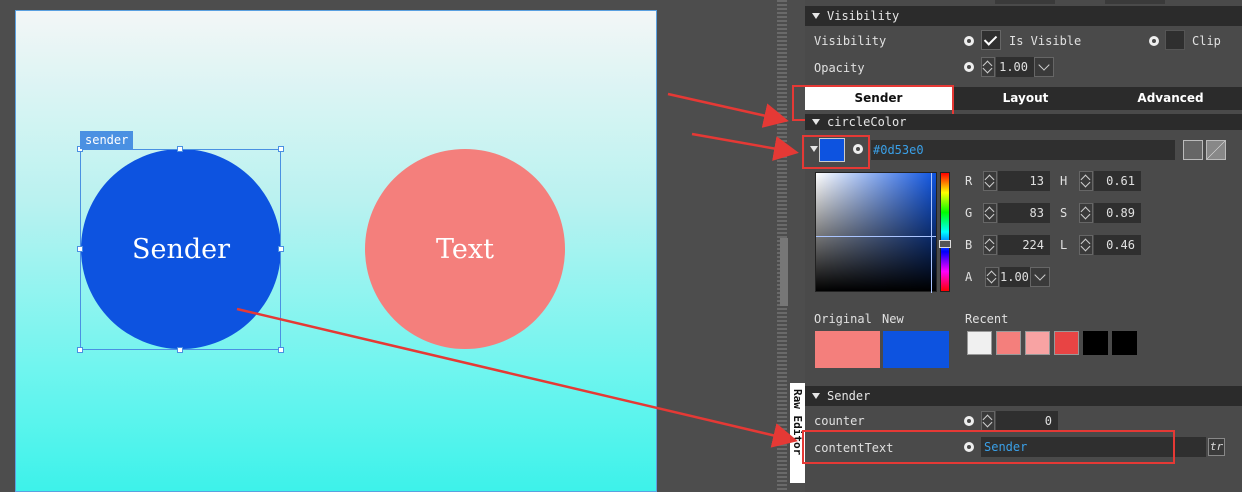 This screenshot has height=492, width=1242. What do you see at coordinates (745, 146) in the screenshot?
I see `arrow-to-color-swatch` at bounding box center [745, 146].